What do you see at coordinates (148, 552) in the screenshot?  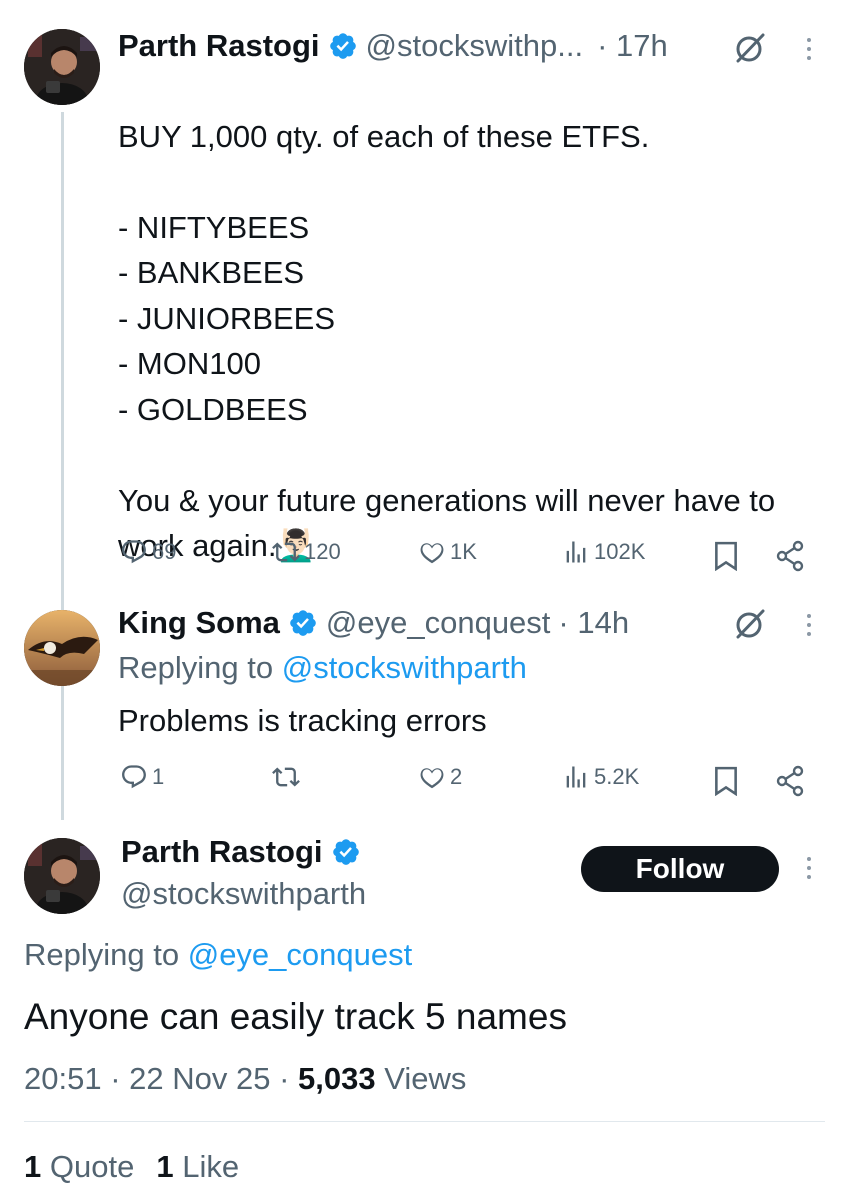 I see `reply-button: 69` at bounding box center [148, 552].